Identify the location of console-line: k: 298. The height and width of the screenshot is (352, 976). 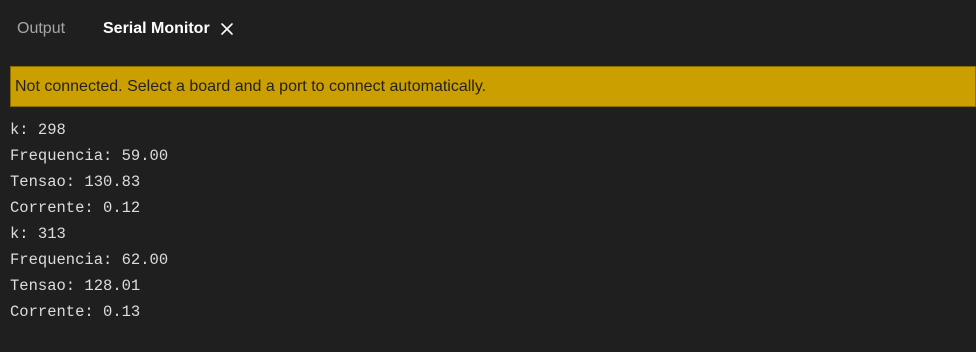
(38, 130).